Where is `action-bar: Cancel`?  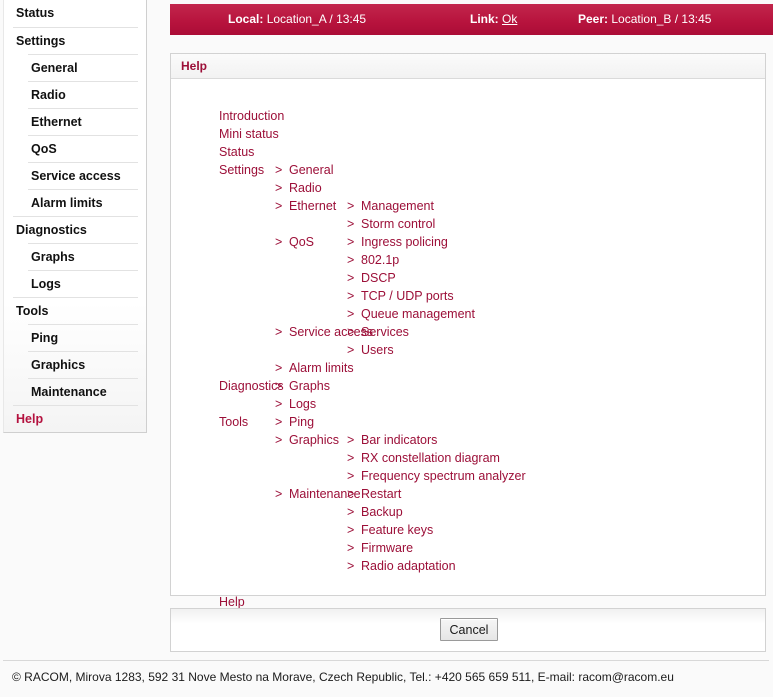 action-bar: Cancel is located at coordinates (468, 630).